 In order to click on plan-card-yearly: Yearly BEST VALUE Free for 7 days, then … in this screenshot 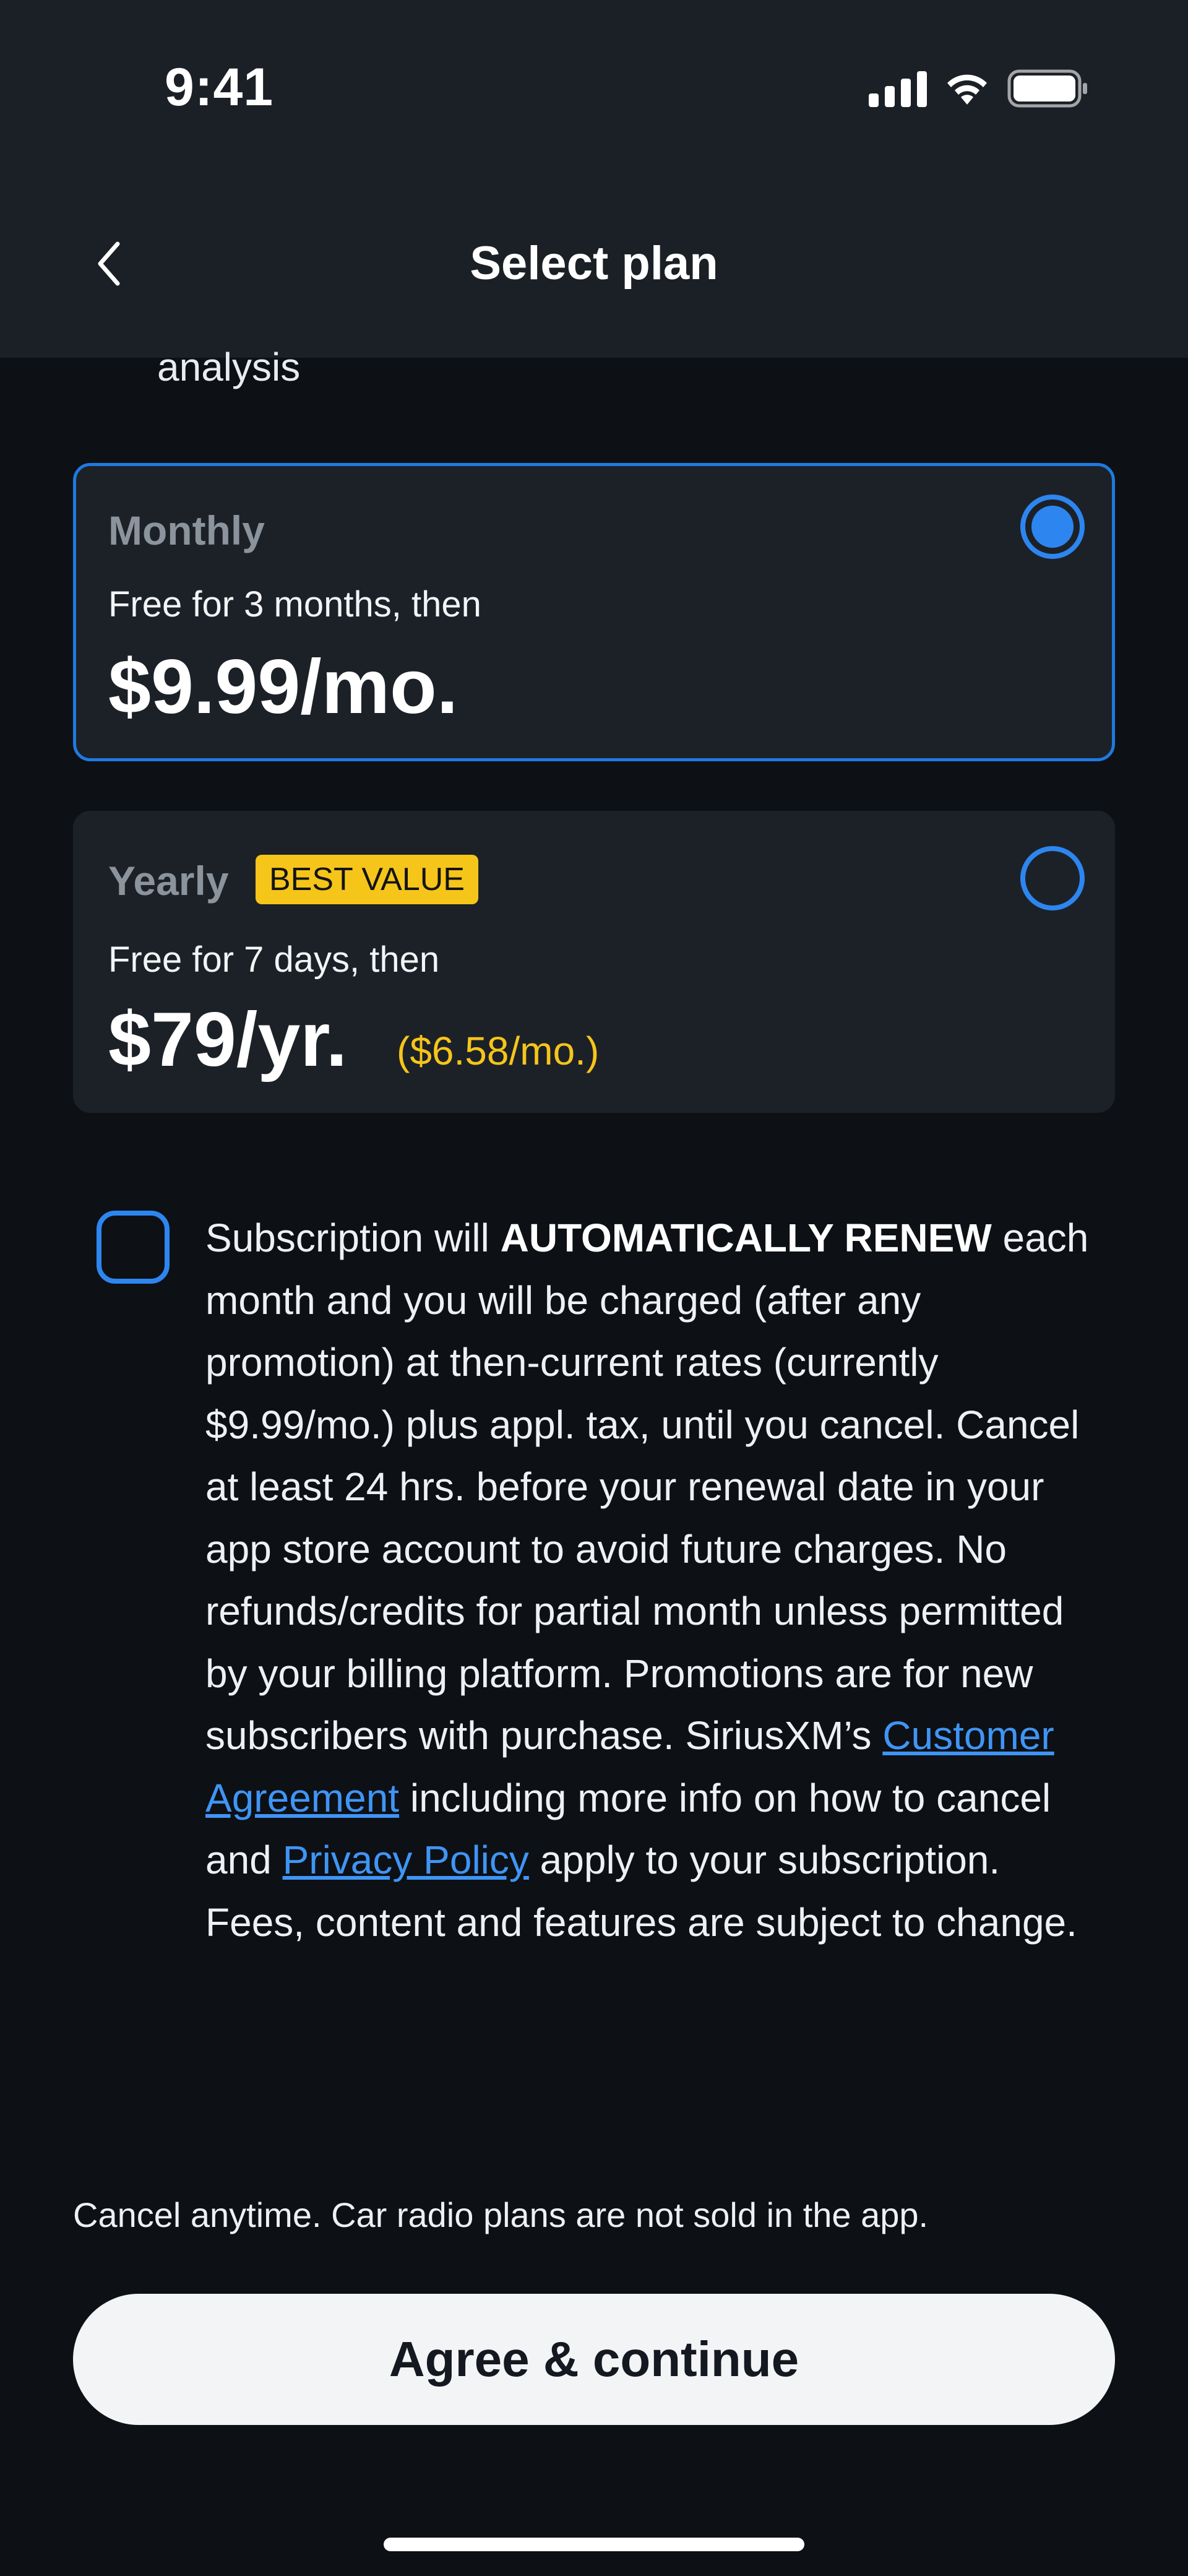, I will do `click(594, 962)`.